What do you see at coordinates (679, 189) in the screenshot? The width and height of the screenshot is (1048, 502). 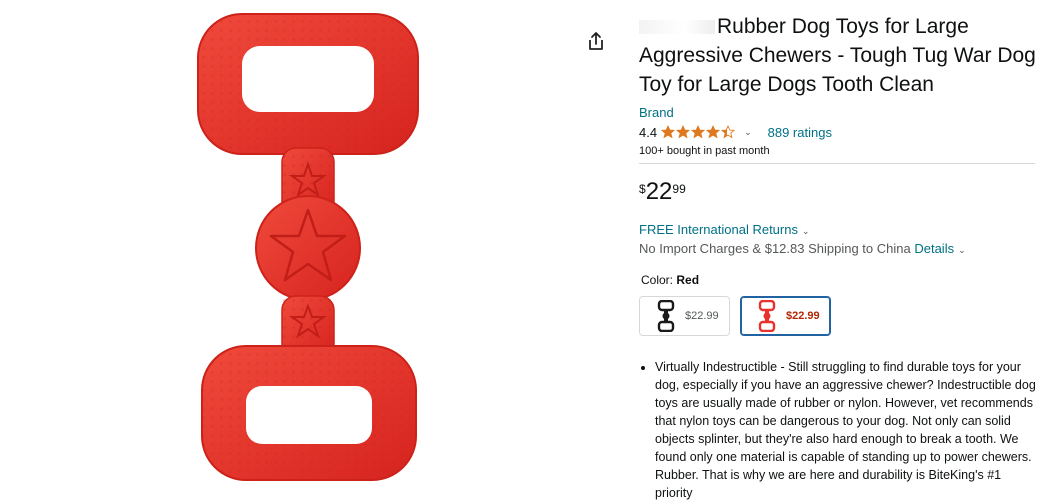 I see `price-fraction: 99` at bounding box center [679, 189].